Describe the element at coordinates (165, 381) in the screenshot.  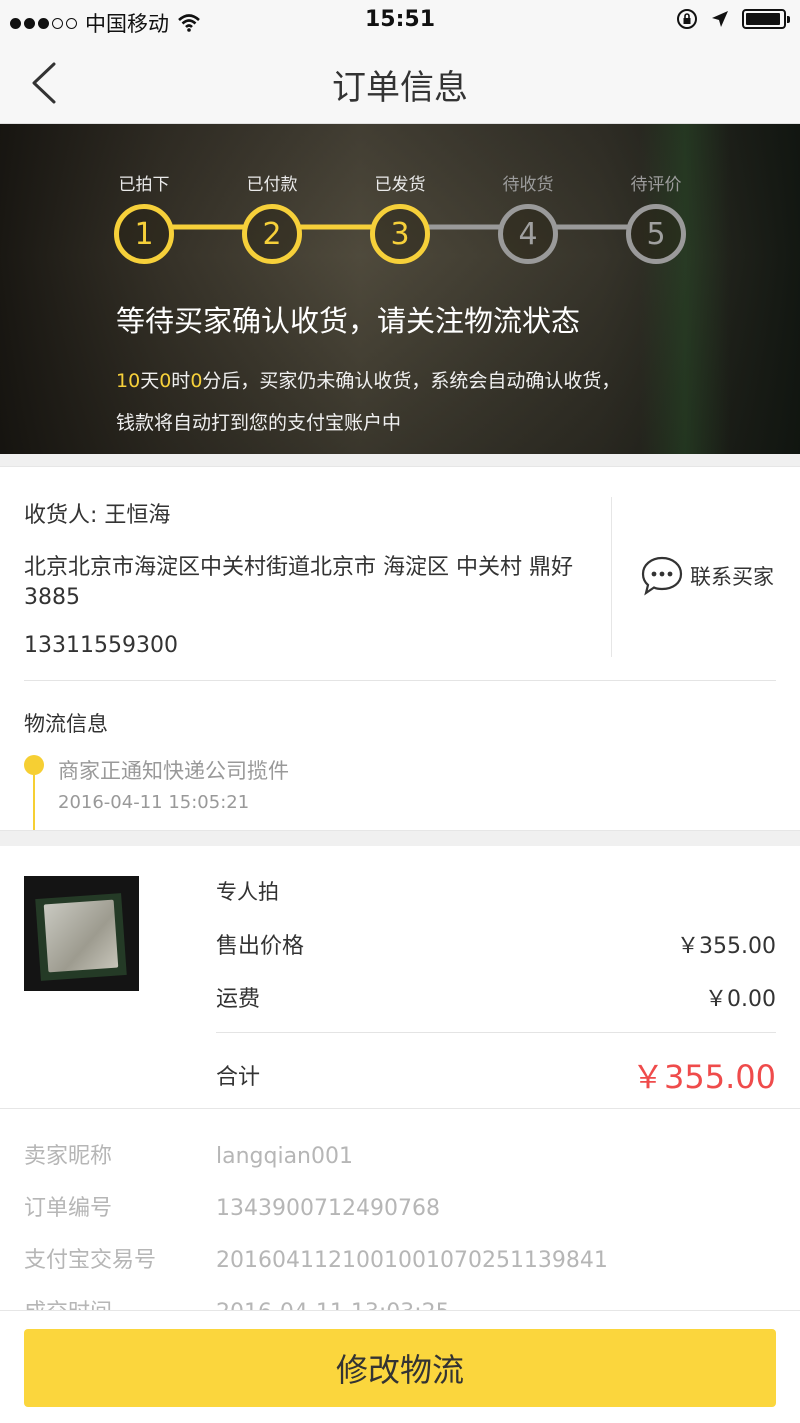
I see `countdown-hours: 0` at that location.